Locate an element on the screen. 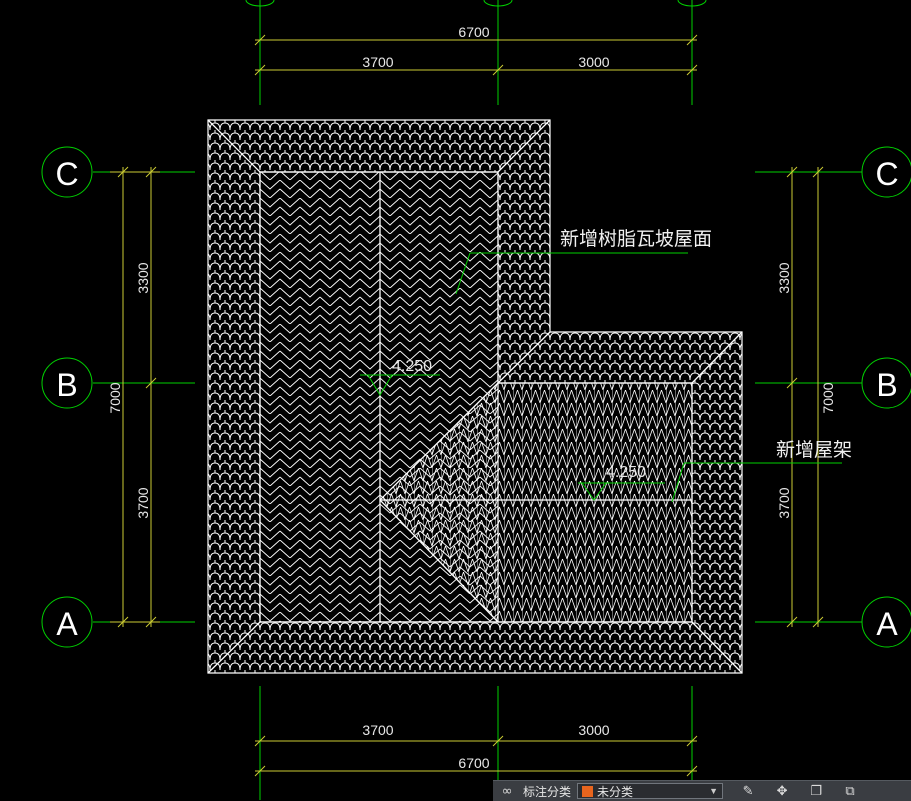 The width and height of the screenshot is (911, 801). category-dropdown: 未分类 ▼ is located at coordinates (650, 791).